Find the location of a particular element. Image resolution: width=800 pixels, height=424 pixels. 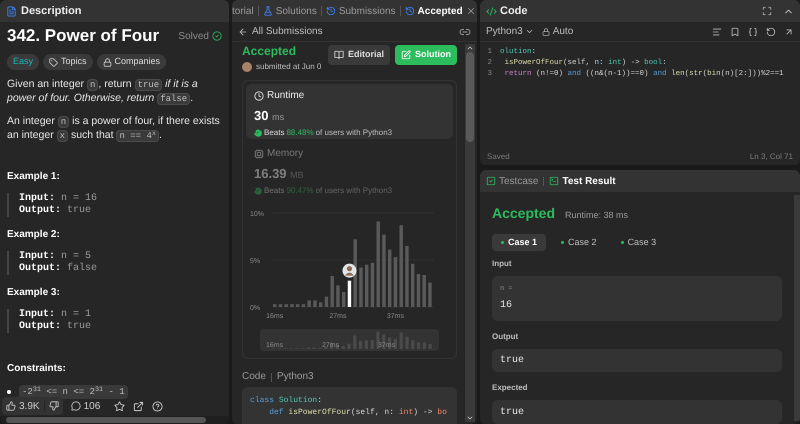

problem-paragraph: Given an integer n , return true if it is a power of four. Otherwise, return false . is located at coordinates (103, 92).